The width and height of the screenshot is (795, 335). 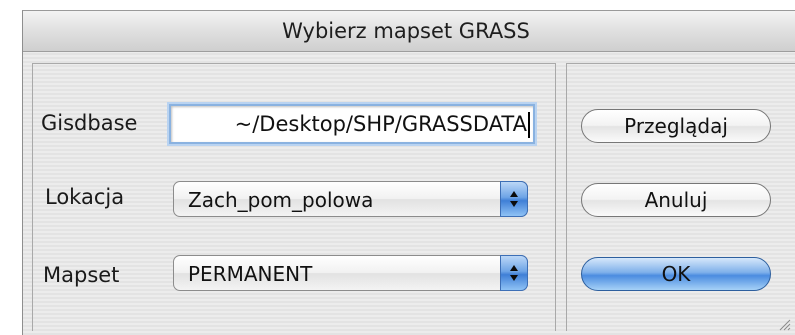 What do you see at coordinates (406, 31) in the screenshot?
I see `window-title: Wybierz mapset GRASS` at bounding box center [406, 31].